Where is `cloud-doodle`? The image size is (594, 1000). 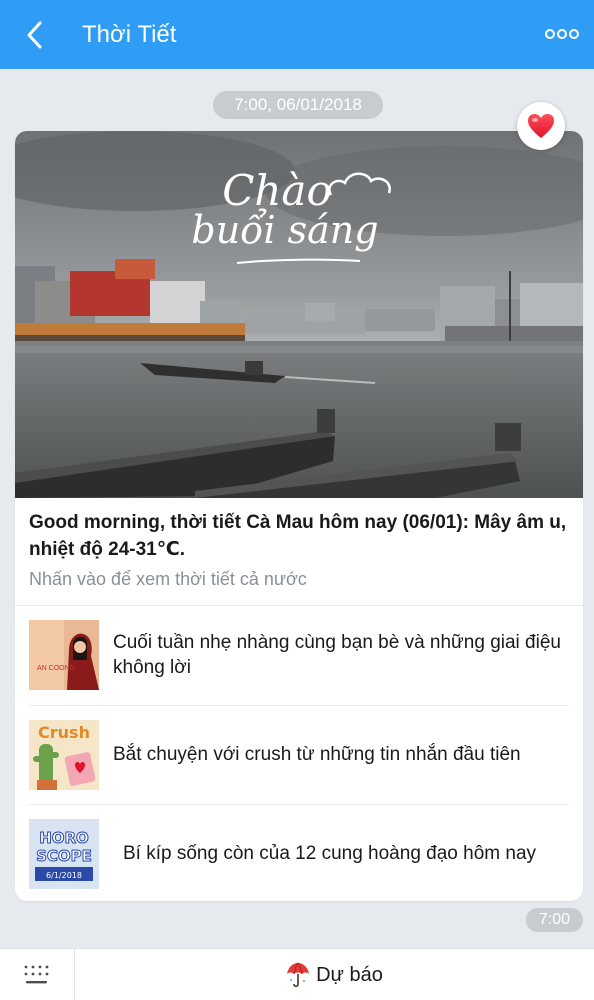 cloud-doodle is located at coordinates (359, 184).